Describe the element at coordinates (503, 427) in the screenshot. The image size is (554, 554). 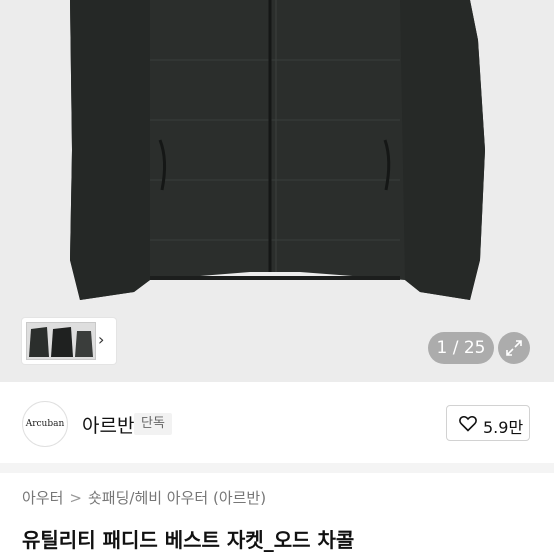
I see `like-count: 5.9만` at that location.